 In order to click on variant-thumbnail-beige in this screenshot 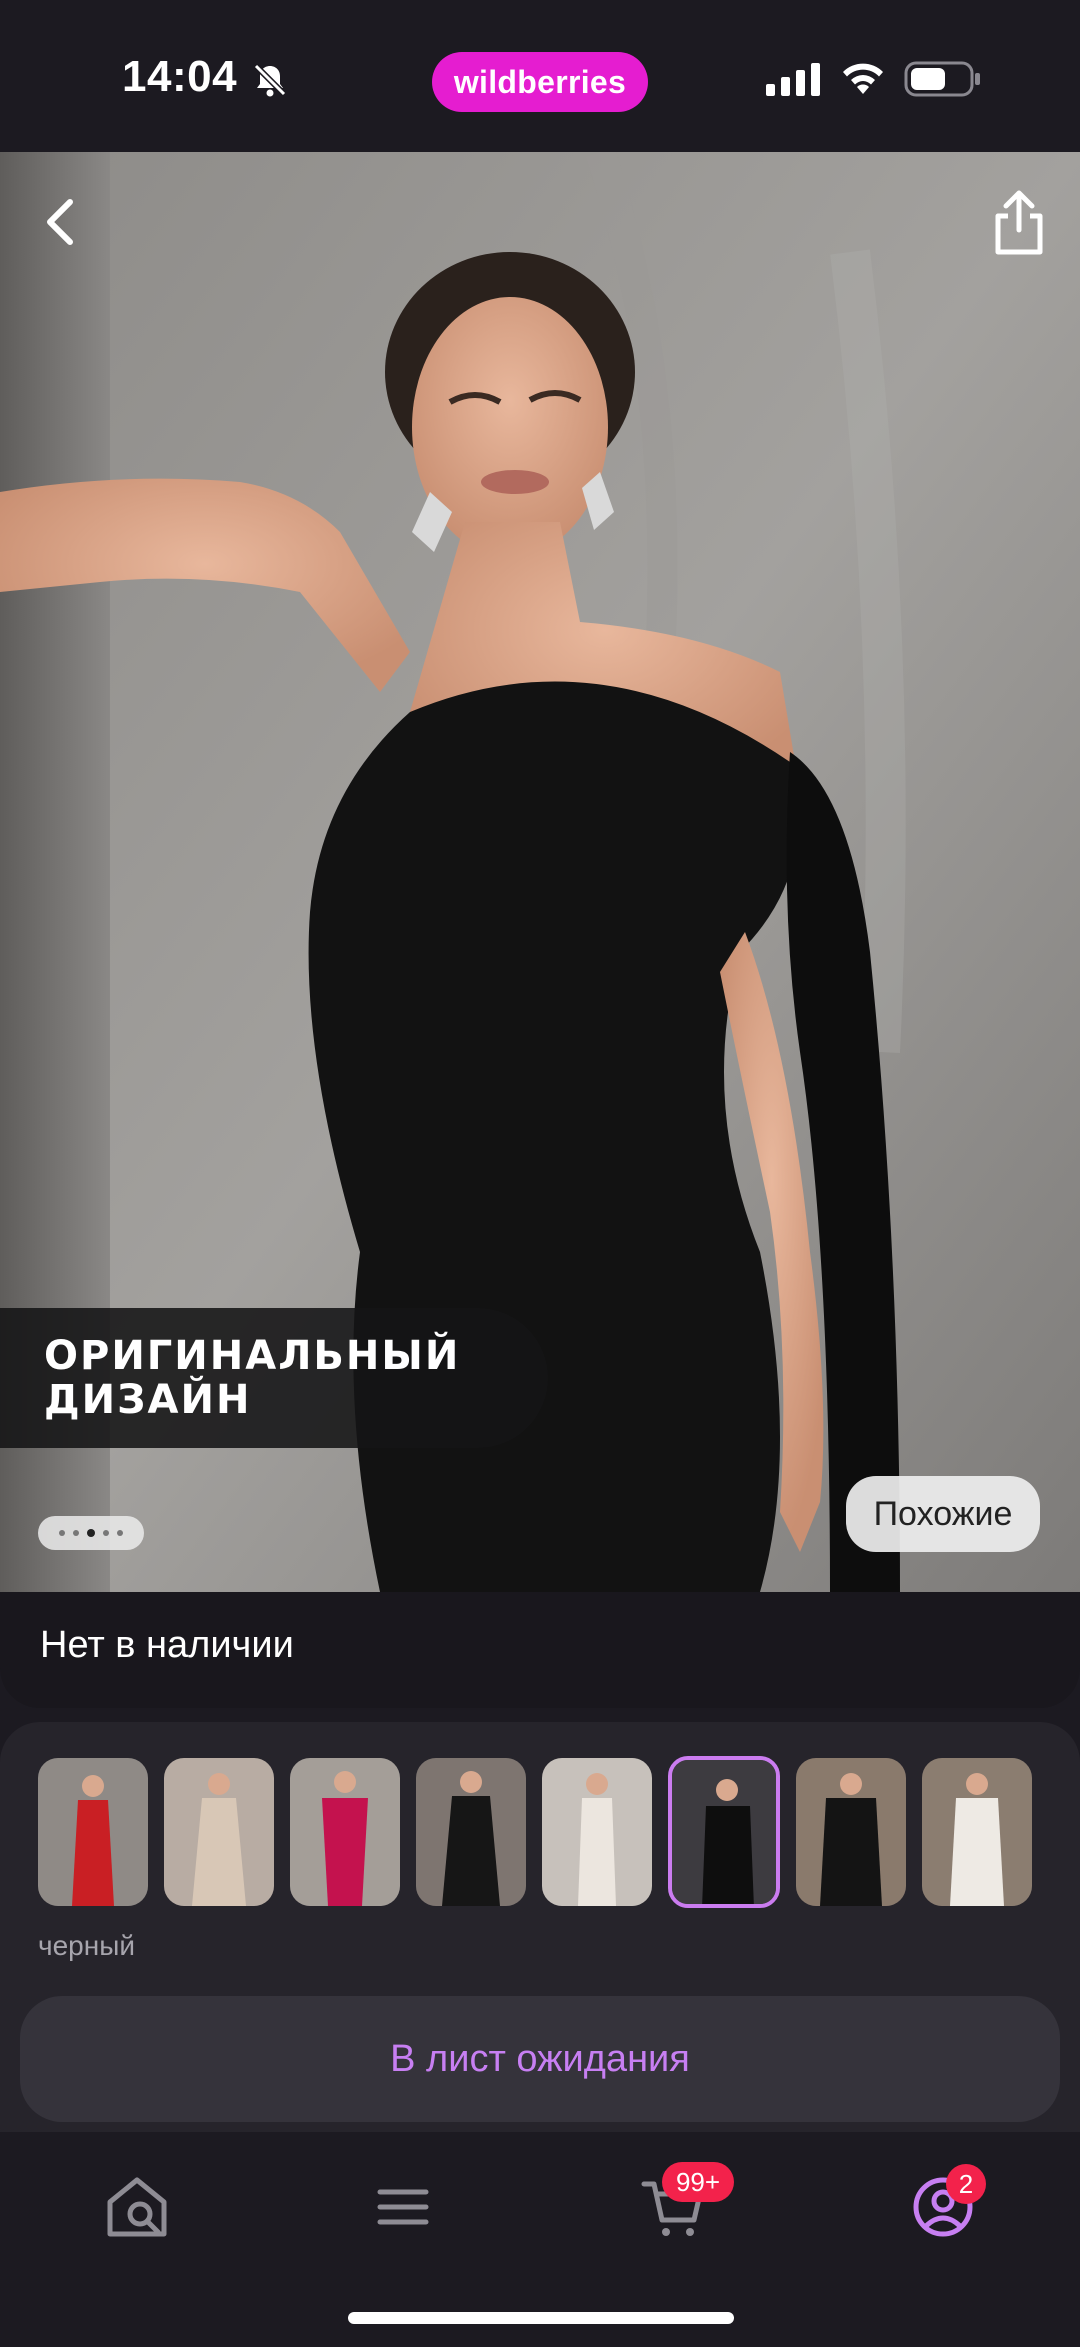, I will do `click(219, 1832)`.